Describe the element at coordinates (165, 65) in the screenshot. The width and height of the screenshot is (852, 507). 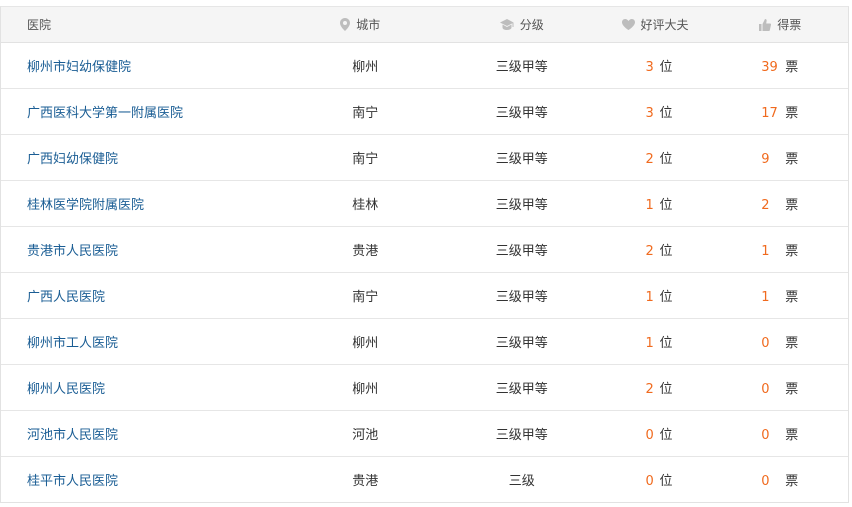
I see `hospital-cell: 柳州市妇幼保健院` at that location.